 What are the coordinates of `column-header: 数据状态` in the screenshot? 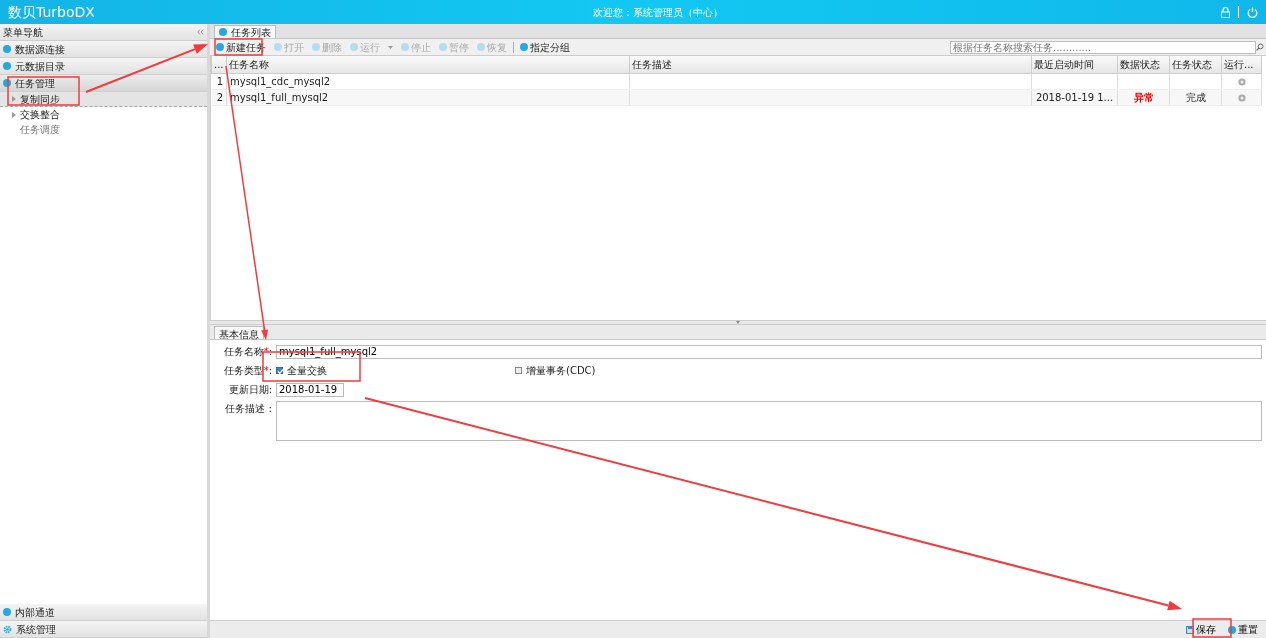 It's located at (1143, 64).